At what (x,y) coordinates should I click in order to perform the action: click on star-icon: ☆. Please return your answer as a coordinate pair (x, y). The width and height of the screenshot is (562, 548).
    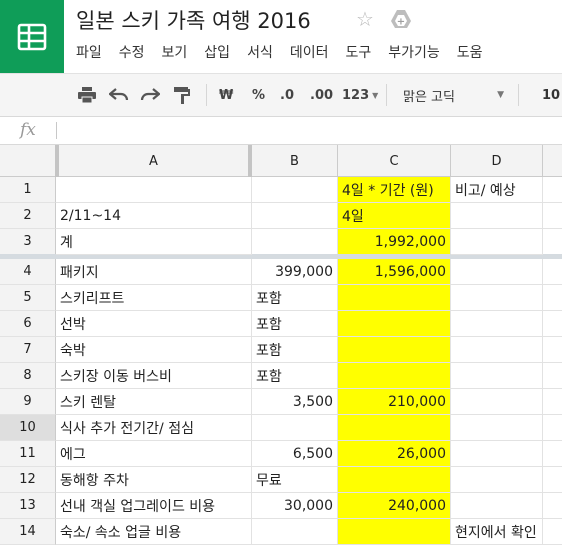
    Looking at the image, I should click on (365, 19).